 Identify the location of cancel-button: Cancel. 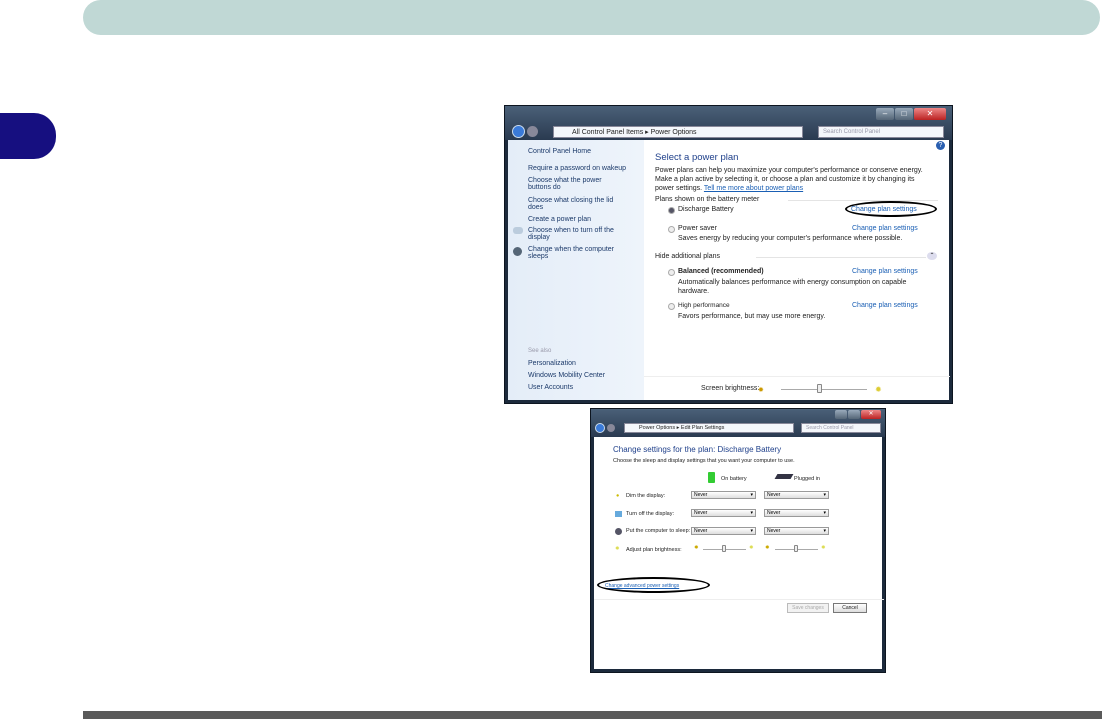
(850, 608).